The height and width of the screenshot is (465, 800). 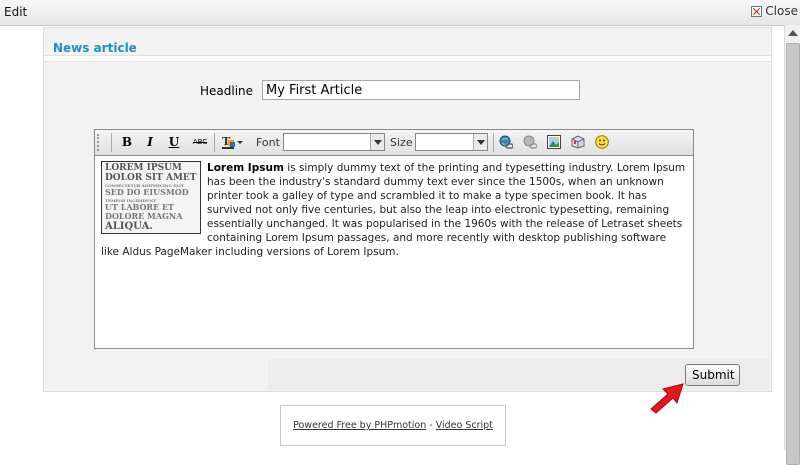 What do you see at coordinates (421, 90) in the screenshot?
I see `headline-input` at bounding box center [421, 90].